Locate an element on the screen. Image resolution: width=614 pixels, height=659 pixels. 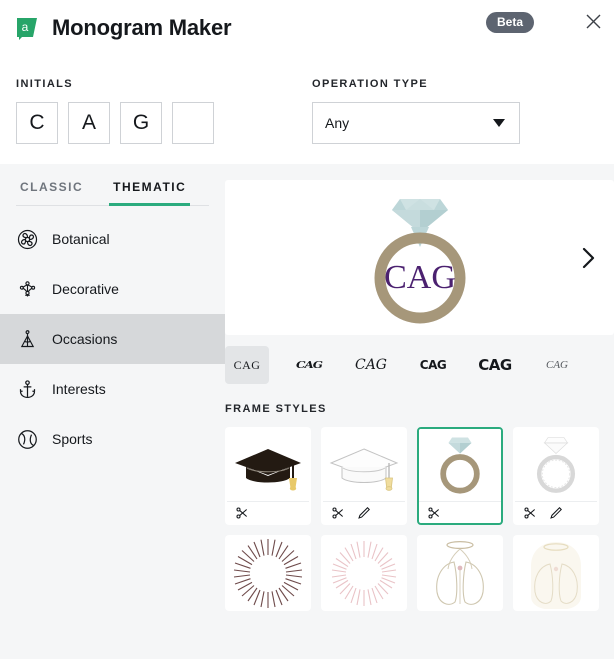
sidebar-item-decorative: Decorative is located at coordinates (112, 289).